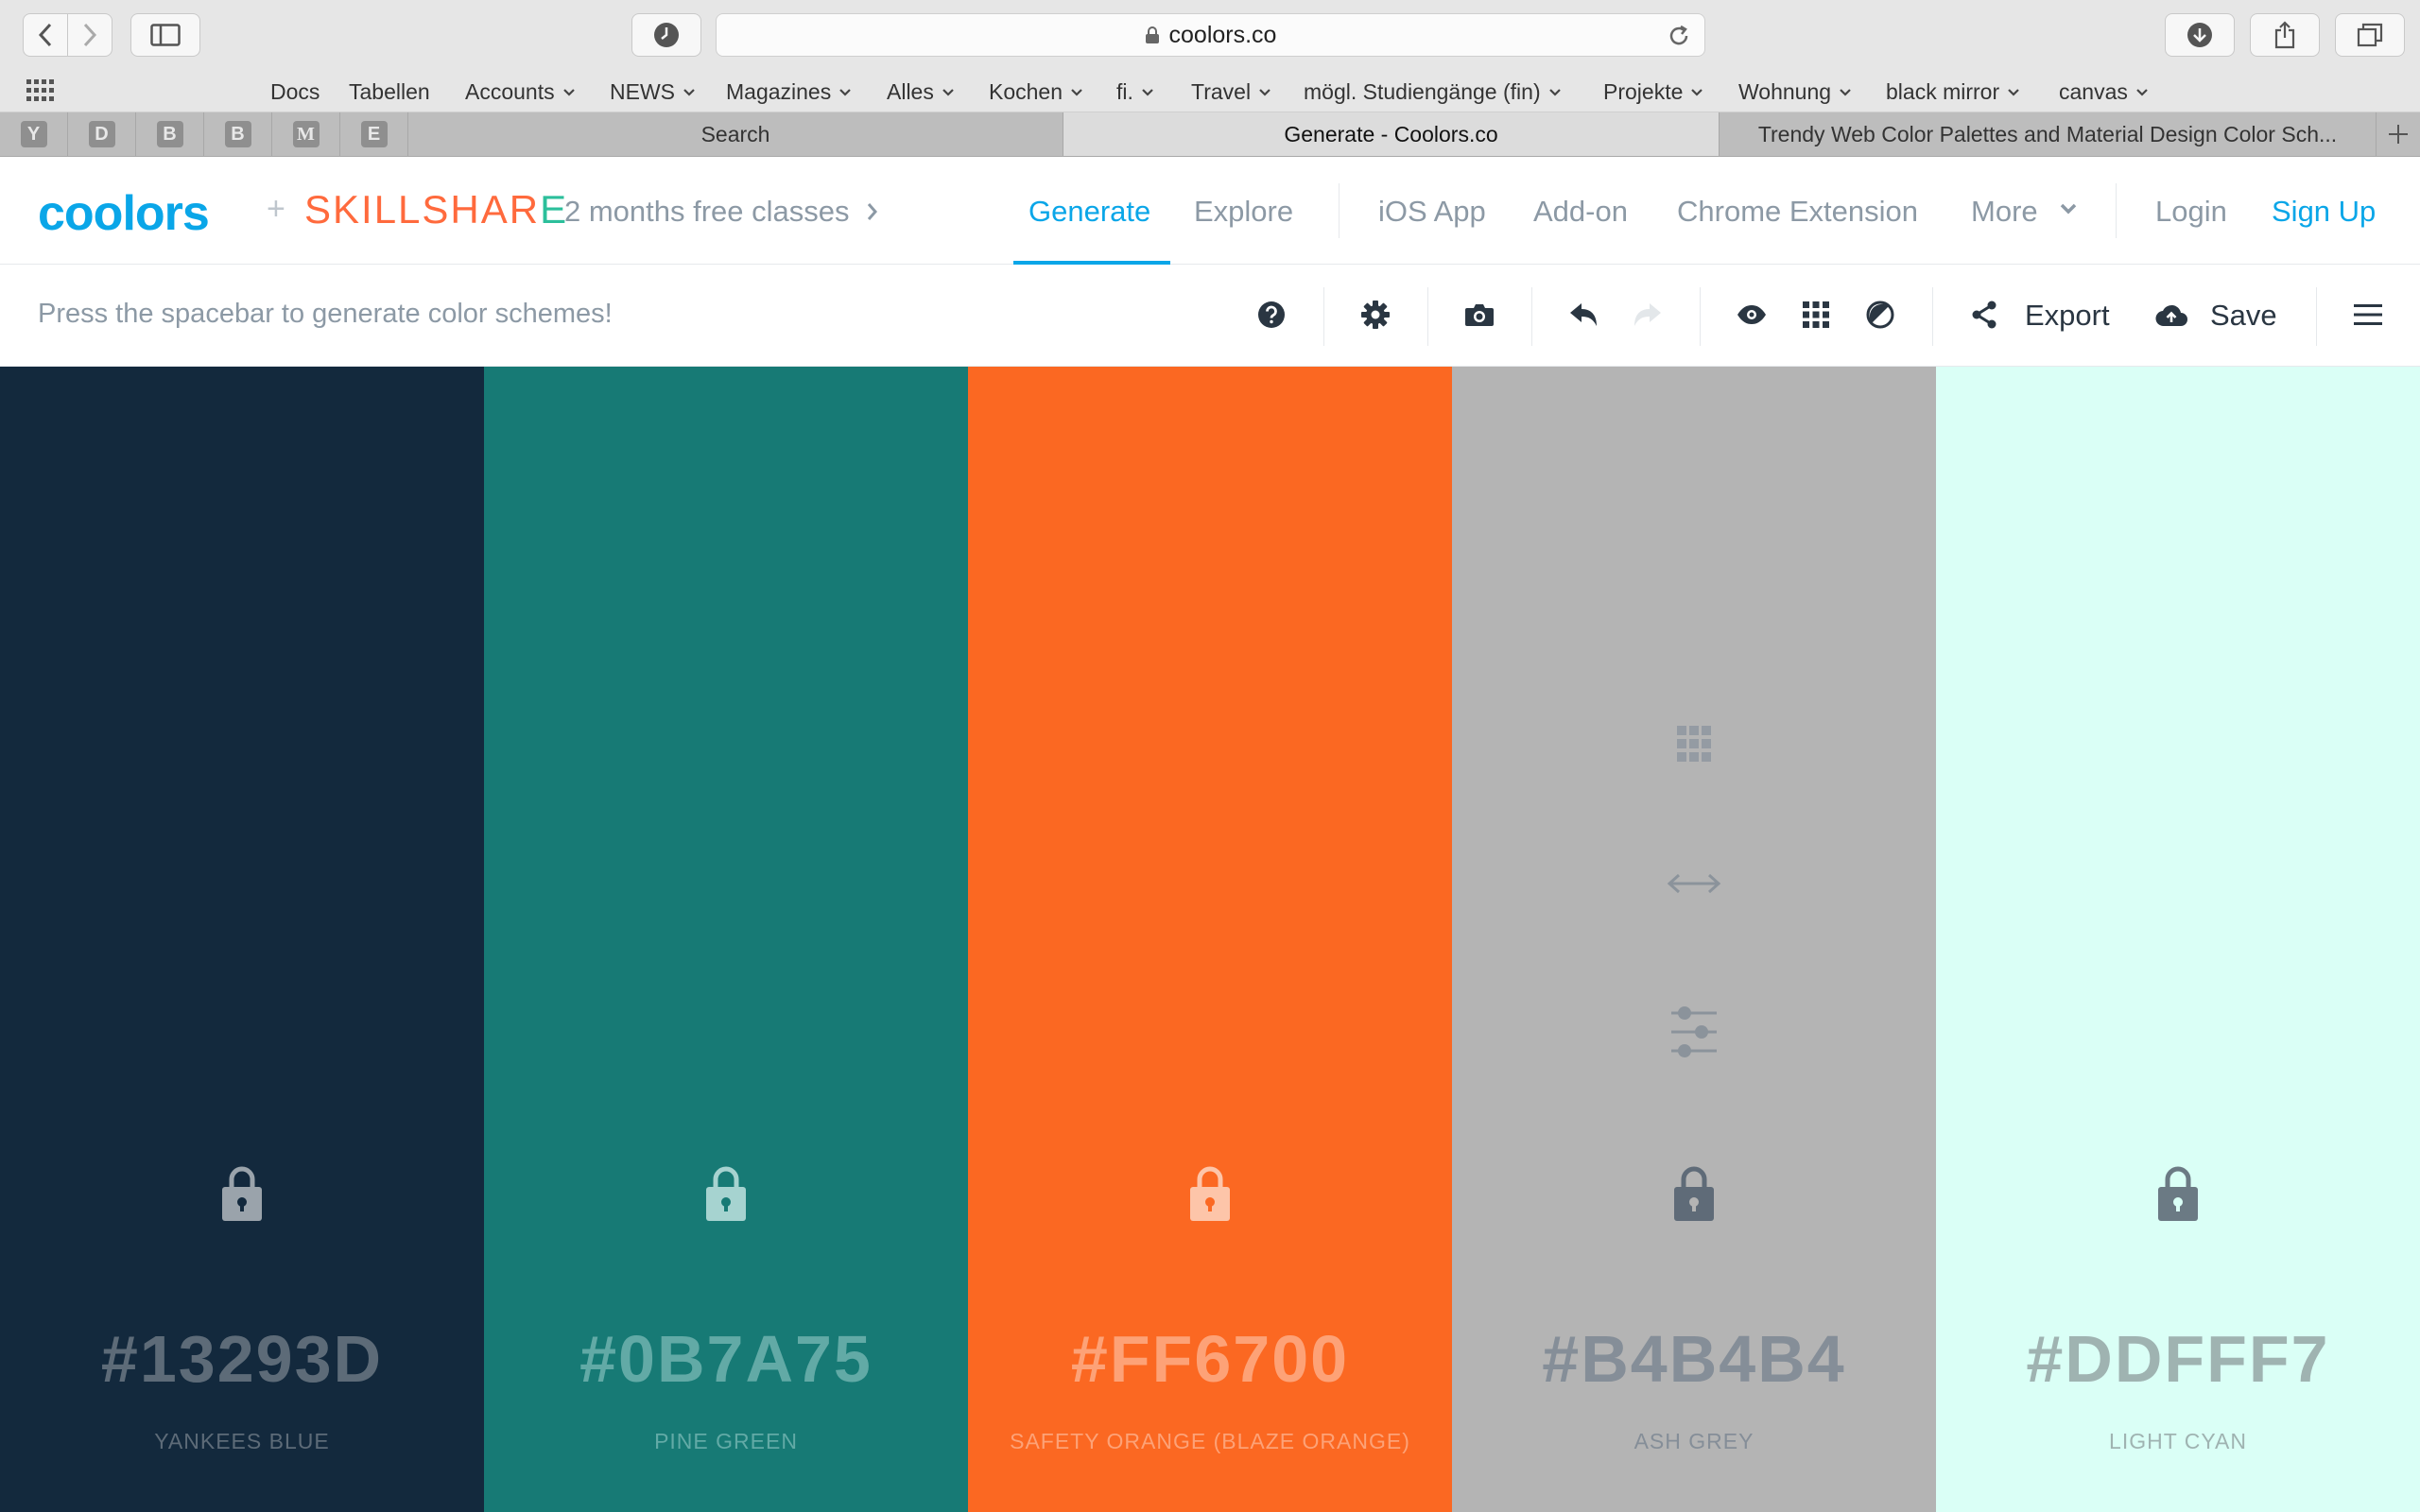 Image resolution: width=2420 pixels, height=1512 pixels. Describe the element at coordinates (1243, 212) in the screenshot. I see `nav-explore: Explore` at that location.